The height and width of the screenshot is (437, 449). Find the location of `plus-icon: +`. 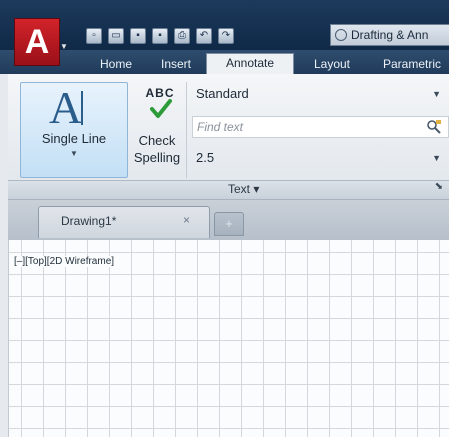

plus-icon: + is located at coordinates (229, 223).